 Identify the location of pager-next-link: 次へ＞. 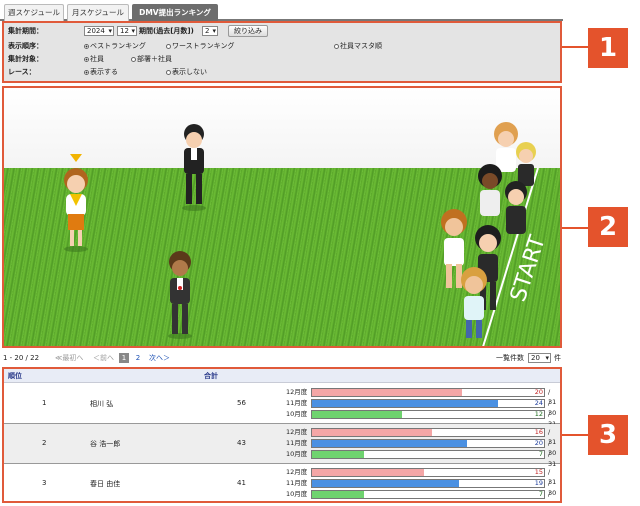
(159, 358).